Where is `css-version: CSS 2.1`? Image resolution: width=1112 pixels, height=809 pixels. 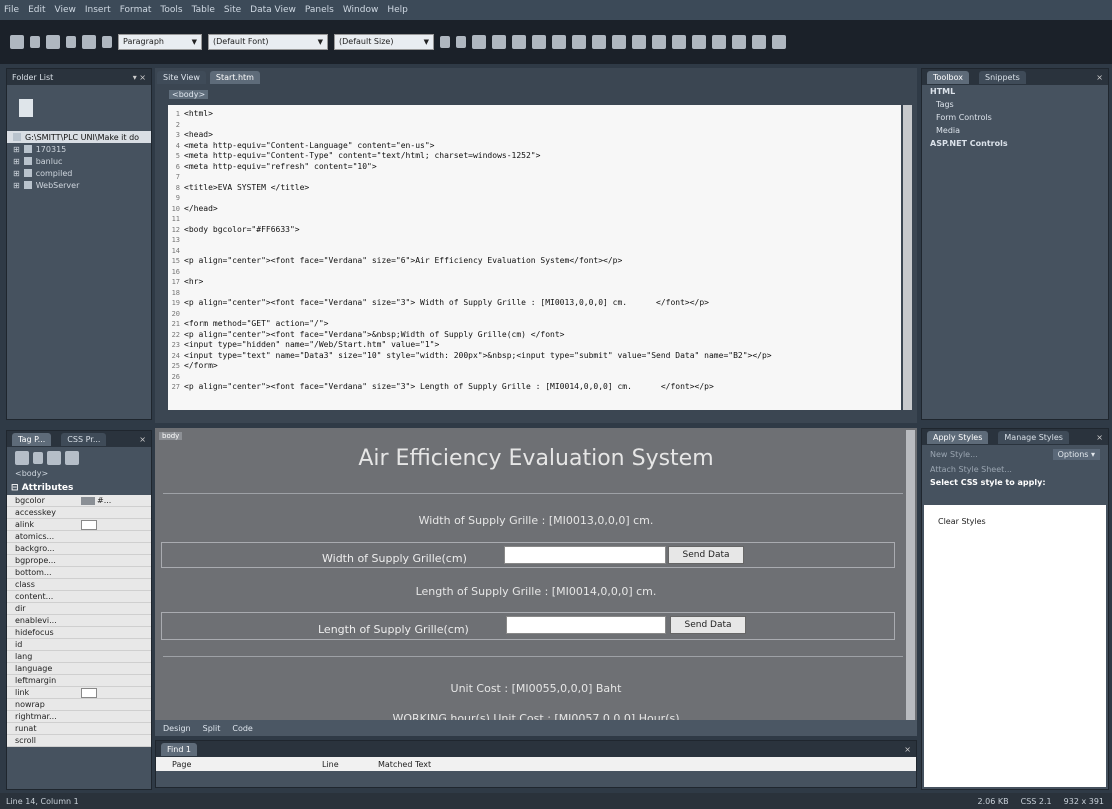
css-version: CSS 2.1 is located at coordinates (1036, 801).